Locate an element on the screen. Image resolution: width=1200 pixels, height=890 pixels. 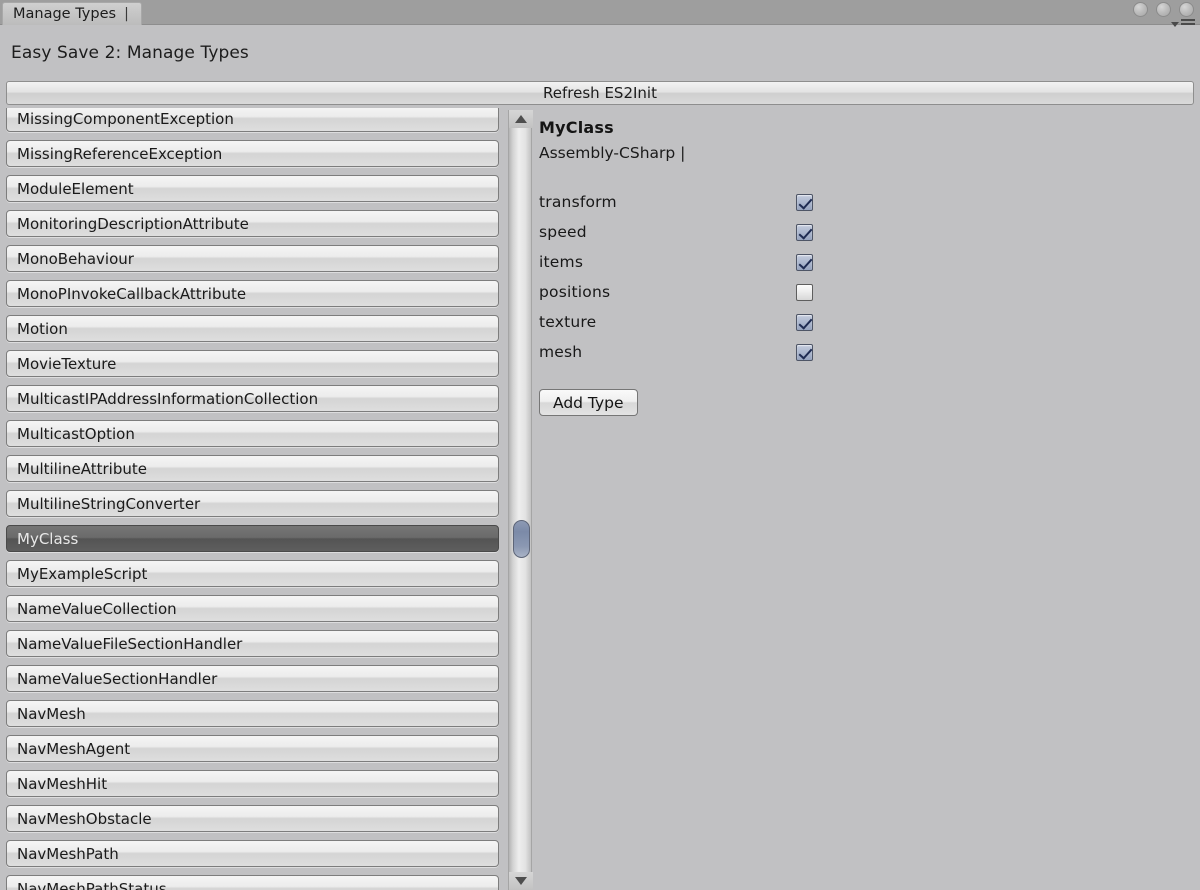
type-list-item: NameValueFileSectionHandler is located at coordinates (252, 643).